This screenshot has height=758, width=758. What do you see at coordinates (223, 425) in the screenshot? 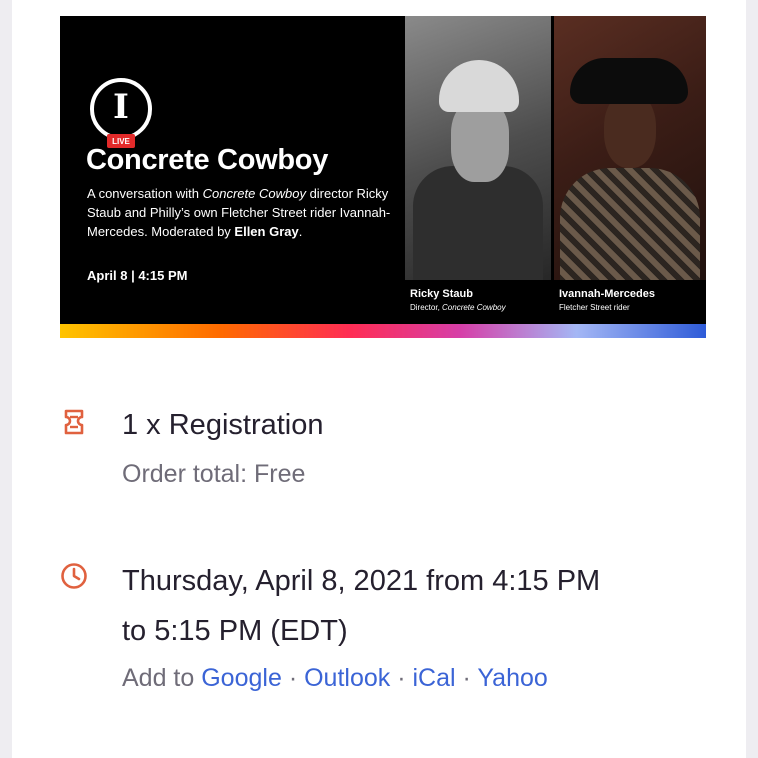
I see `registration-title: 1 x Registration` at bounding box center [223, 425].